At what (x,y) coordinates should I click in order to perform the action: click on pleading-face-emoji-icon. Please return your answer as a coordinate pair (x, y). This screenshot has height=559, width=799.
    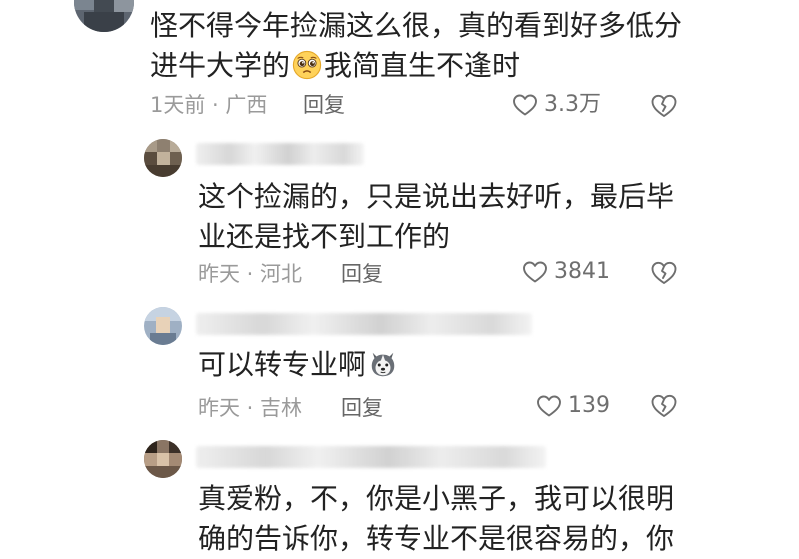
    Looking at the image, I should click on (307, 65).